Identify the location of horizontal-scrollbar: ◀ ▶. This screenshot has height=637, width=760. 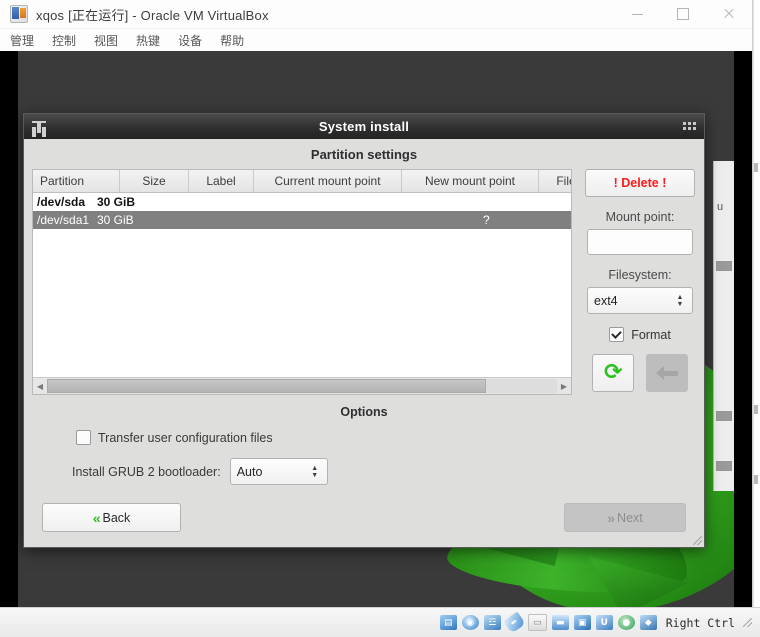
(302, 385).